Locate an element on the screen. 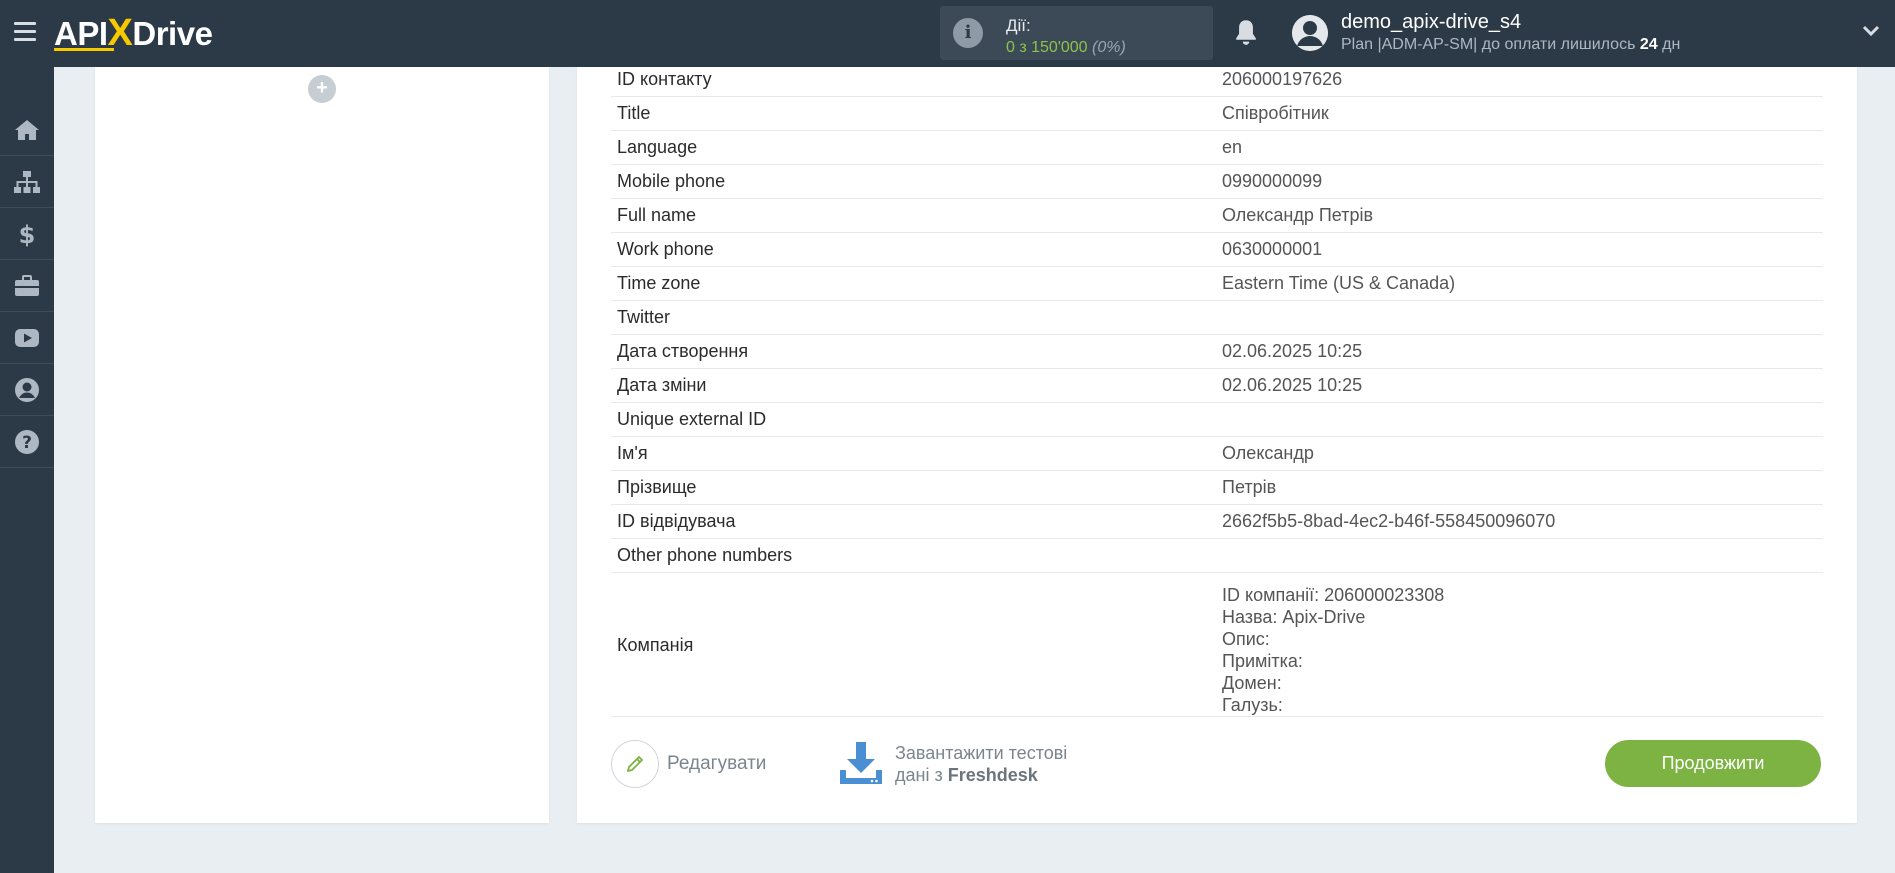  continue-button: Продовжити is located at coordinates (1713, 763).